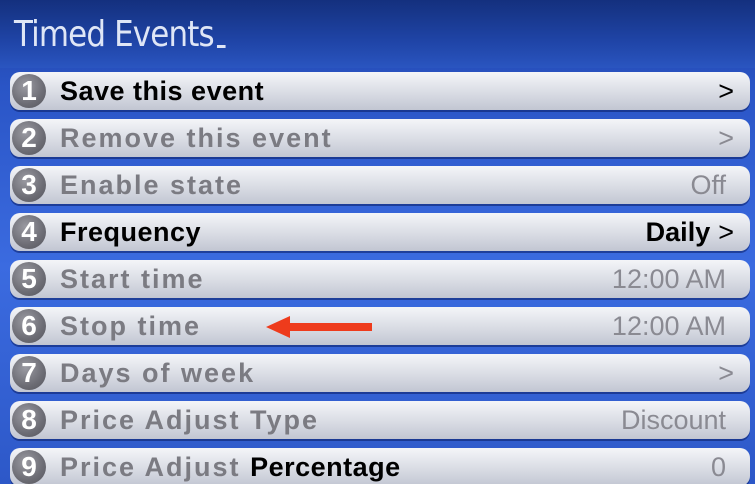 The image size is (755, 484). I want to click on menu-item-price-adjust-percentage: 9 Price Adjust Percentage 0, so click(380, 466).